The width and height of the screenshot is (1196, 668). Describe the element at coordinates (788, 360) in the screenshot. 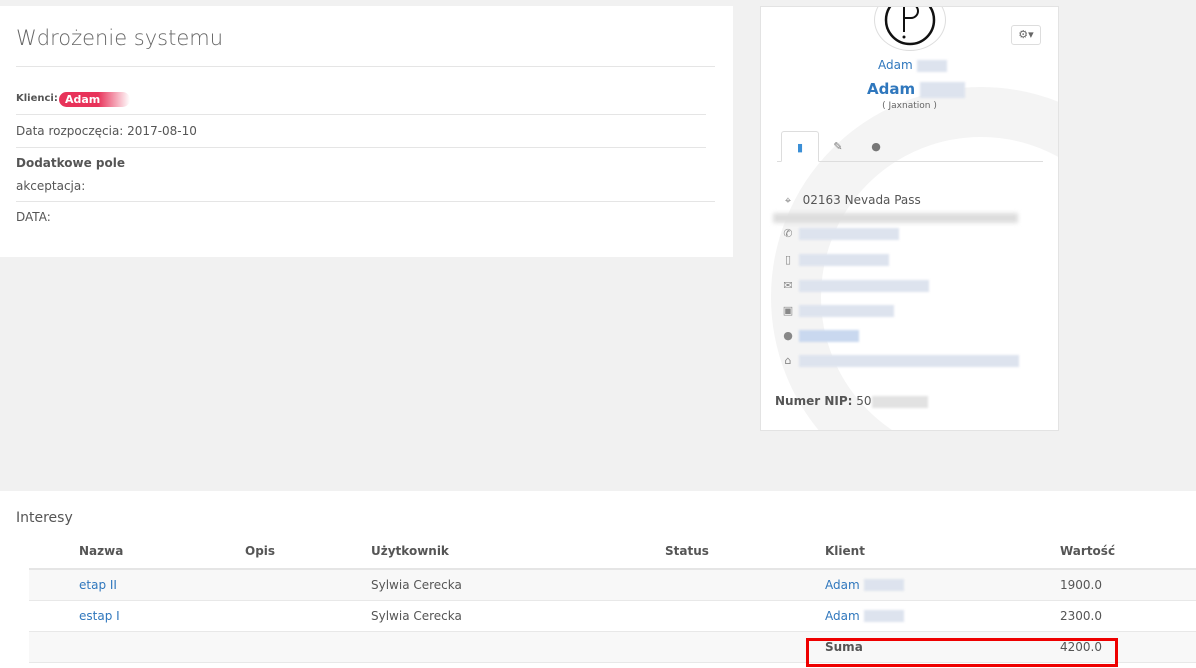

I see `bank-icon: ⌂` at that location.